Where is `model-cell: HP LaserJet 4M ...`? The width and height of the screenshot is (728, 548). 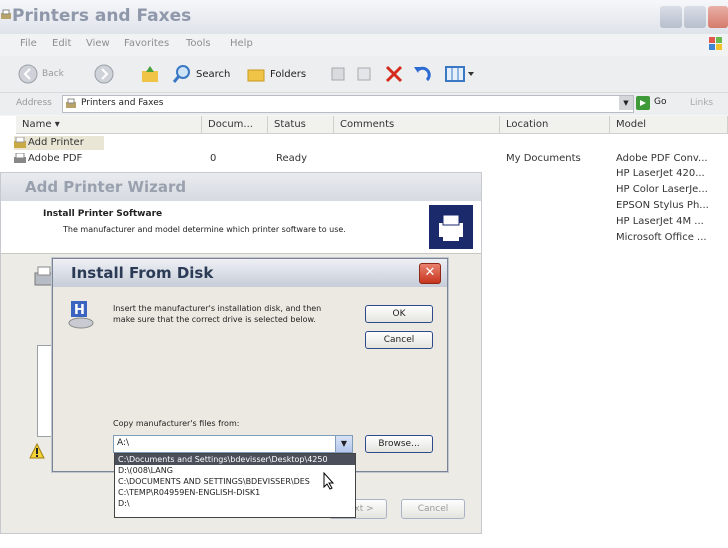 model-cell: HP LaserJet 4M ... is located at coordinates (660, 221).